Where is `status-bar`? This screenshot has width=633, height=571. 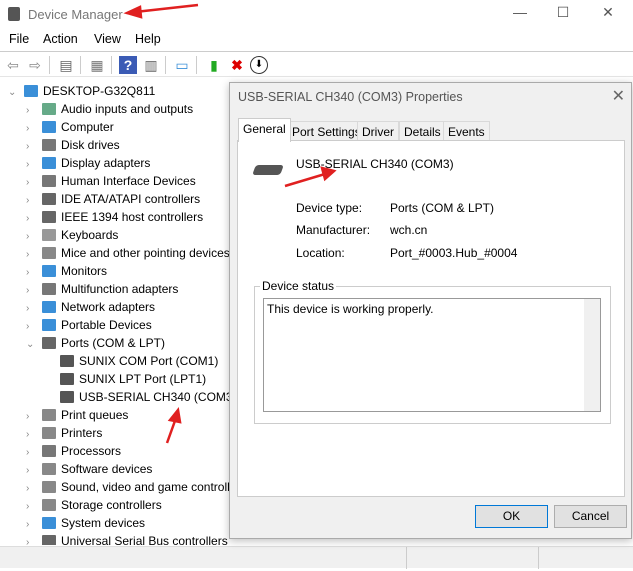 status-bar is located at coordinates (316, 557).